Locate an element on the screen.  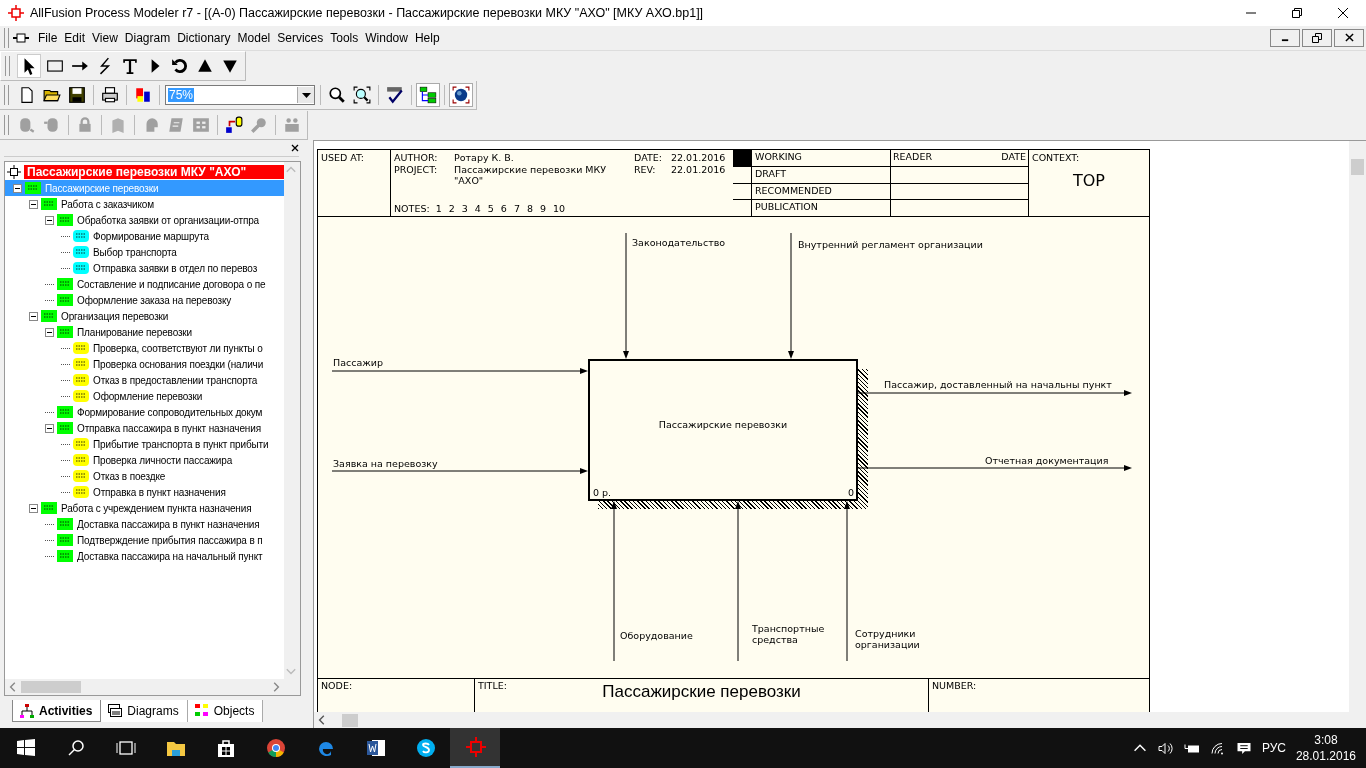
reader-date-label: DATE is located at coordinates (1013, 157).